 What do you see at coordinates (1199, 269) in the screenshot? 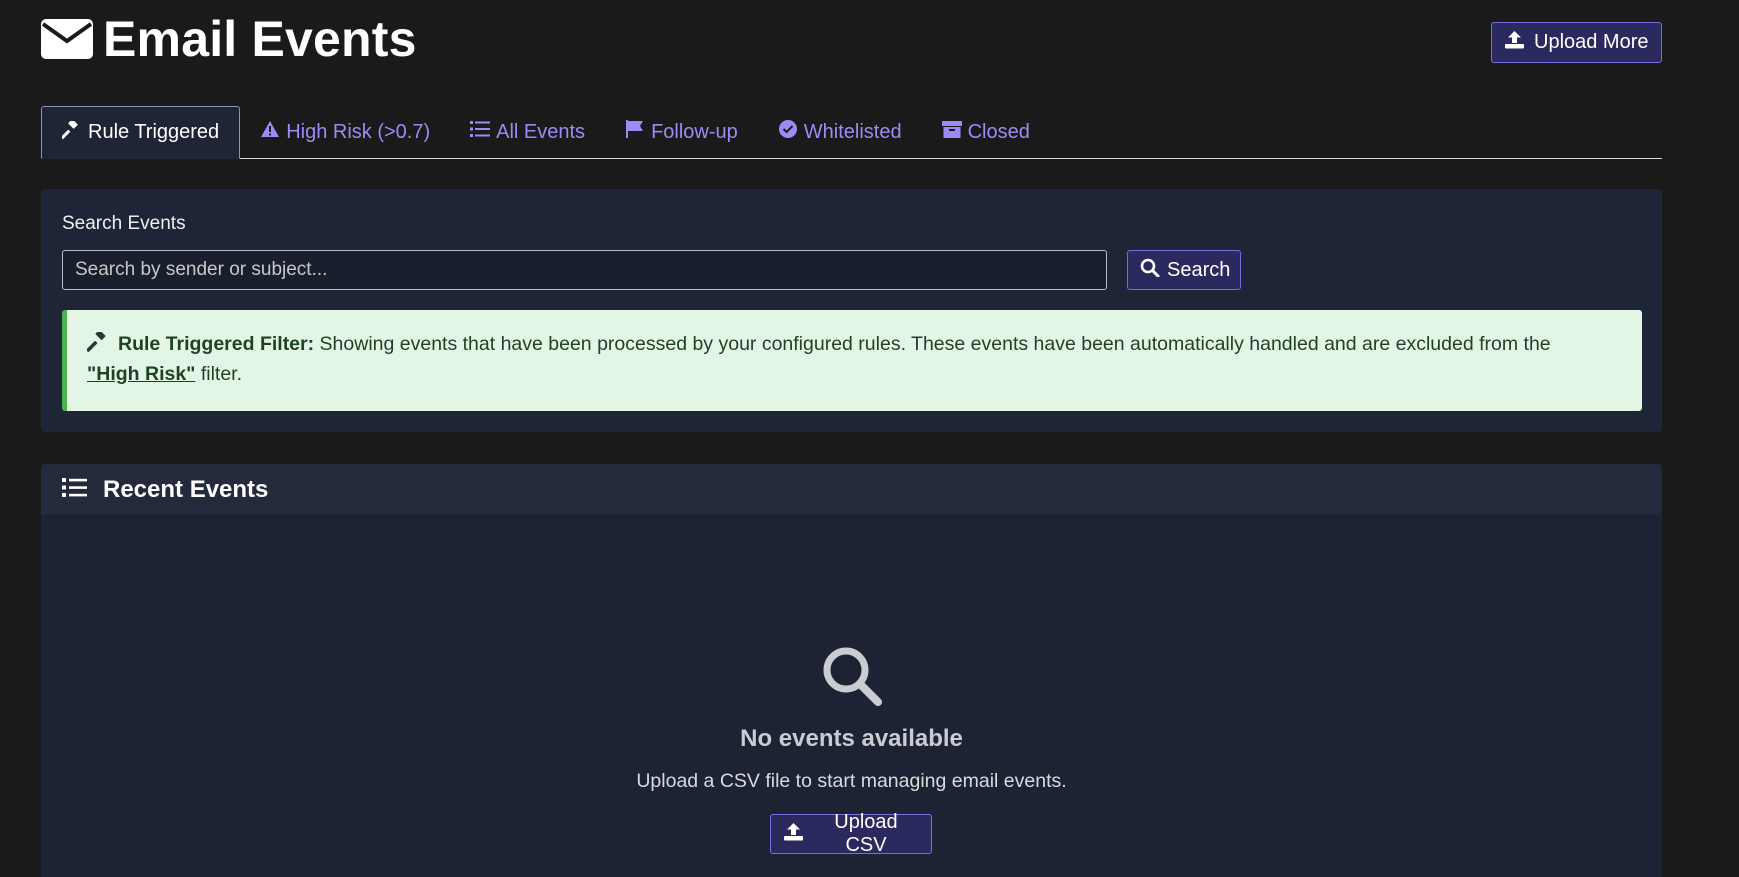
I see `search-button-label: Search` at bounding box center [1199, 269].